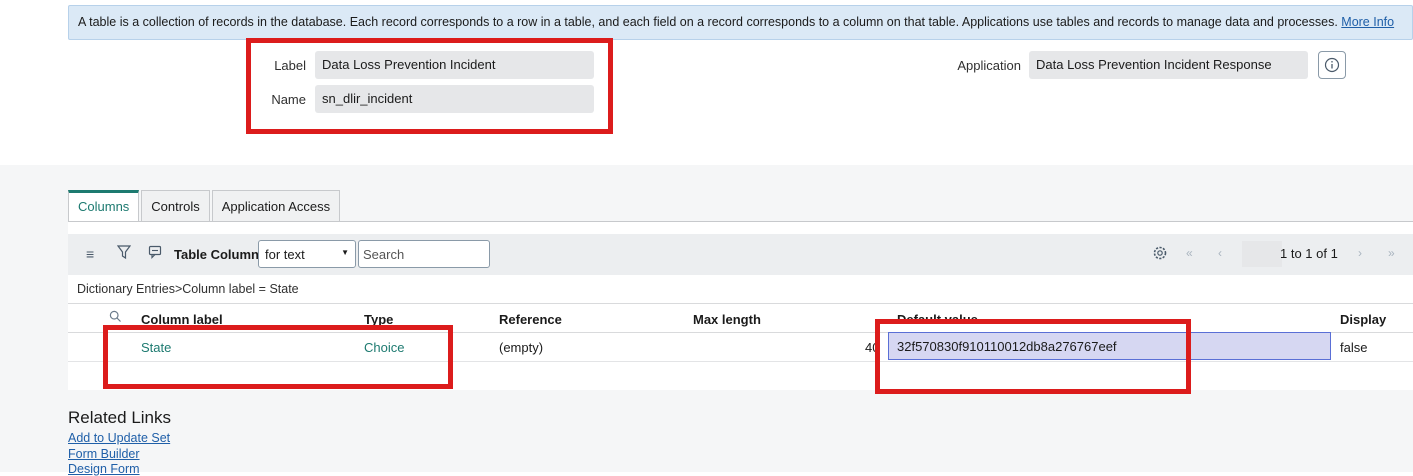 This screenshot has height=476, width=1413. What do you see at coordinates (155, 253) in the screenshot?
I see `comment-icon` at bounding box center [155, 253].